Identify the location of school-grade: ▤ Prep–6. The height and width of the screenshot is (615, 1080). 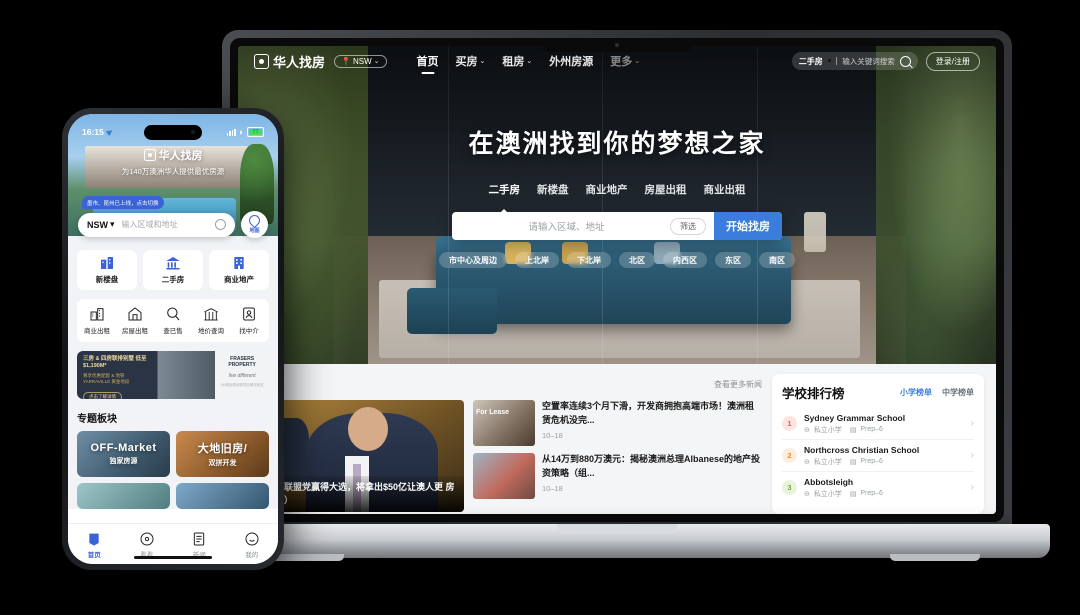
(866, 462).